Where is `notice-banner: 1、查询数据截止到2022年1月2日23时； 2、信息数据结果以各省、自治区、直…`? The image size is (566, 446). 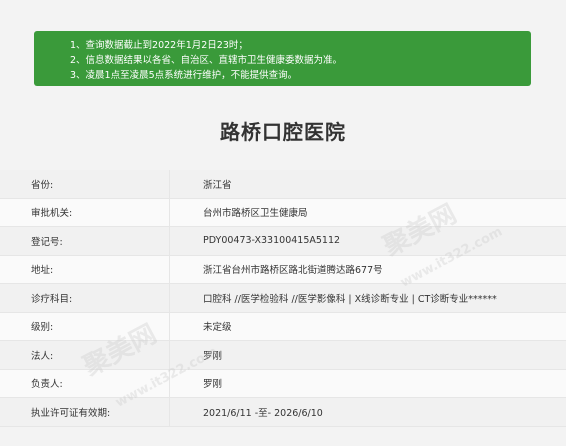 notice-banner: 1、查询数据截止到2022年1月2日23时； 2、信息数据结果以各省、自治区、直… is located at coordinates (282, 58).